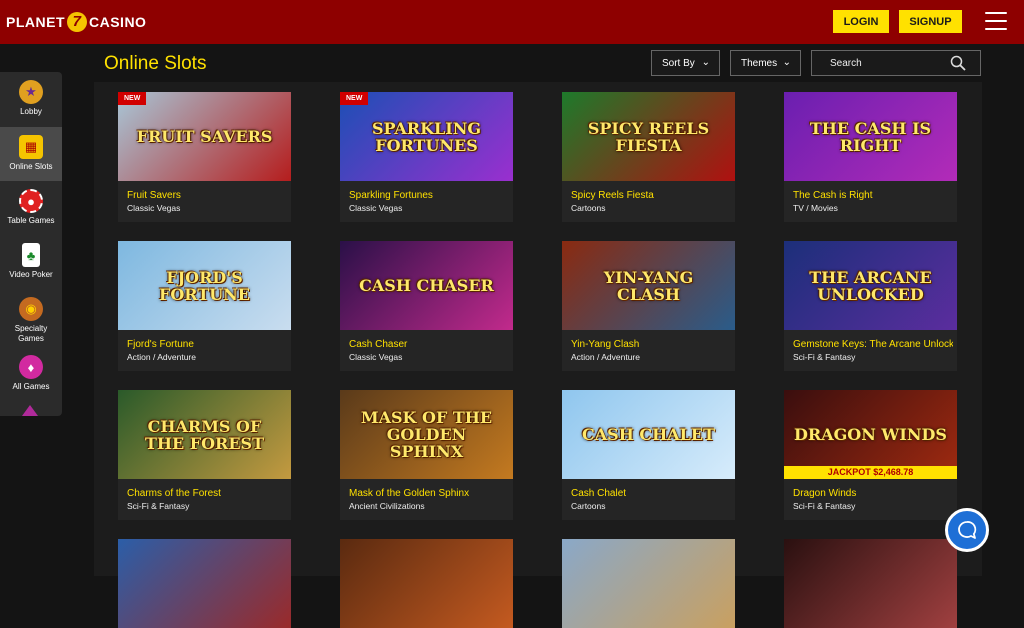  I want to click on game-name: Spicy Reels Fiesta, so click(651, 195).